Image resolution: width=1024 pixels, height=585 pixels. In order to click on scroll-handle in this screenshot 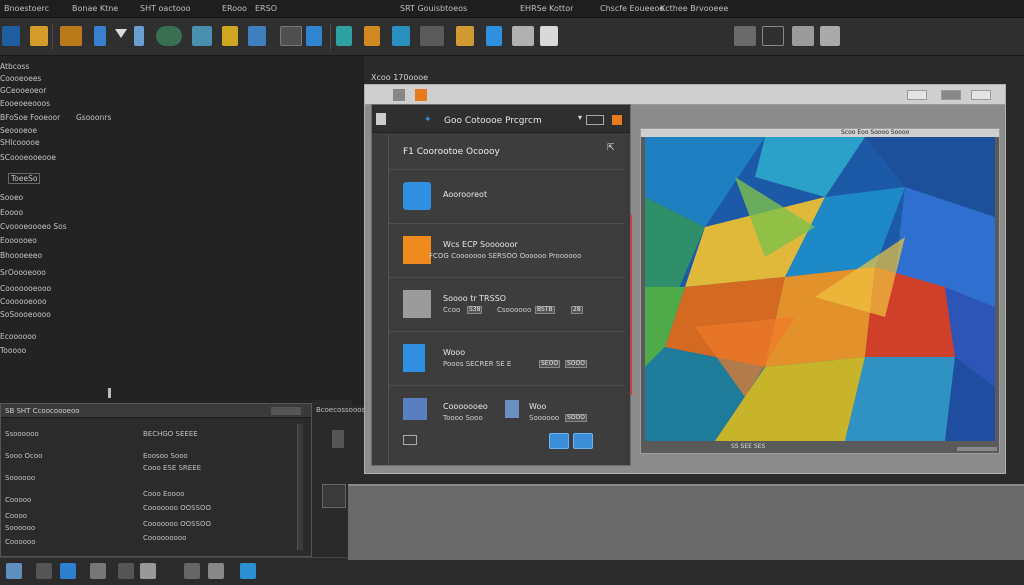, I will do `click(109, 393)`.